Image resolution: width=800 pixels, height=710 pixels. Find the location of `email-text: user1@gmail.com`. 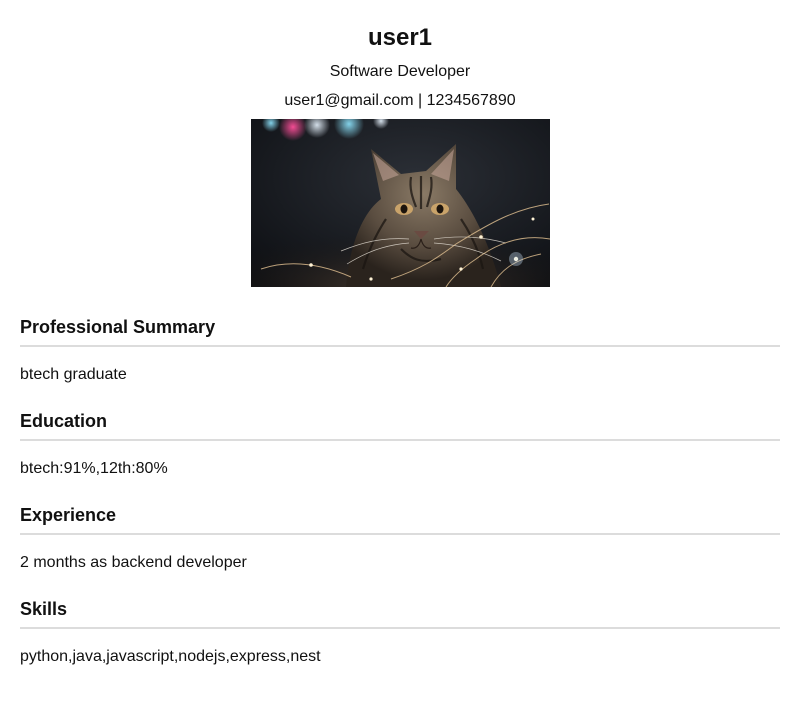

email-text: user1@gmail.com is located at coordinates (349, 100).